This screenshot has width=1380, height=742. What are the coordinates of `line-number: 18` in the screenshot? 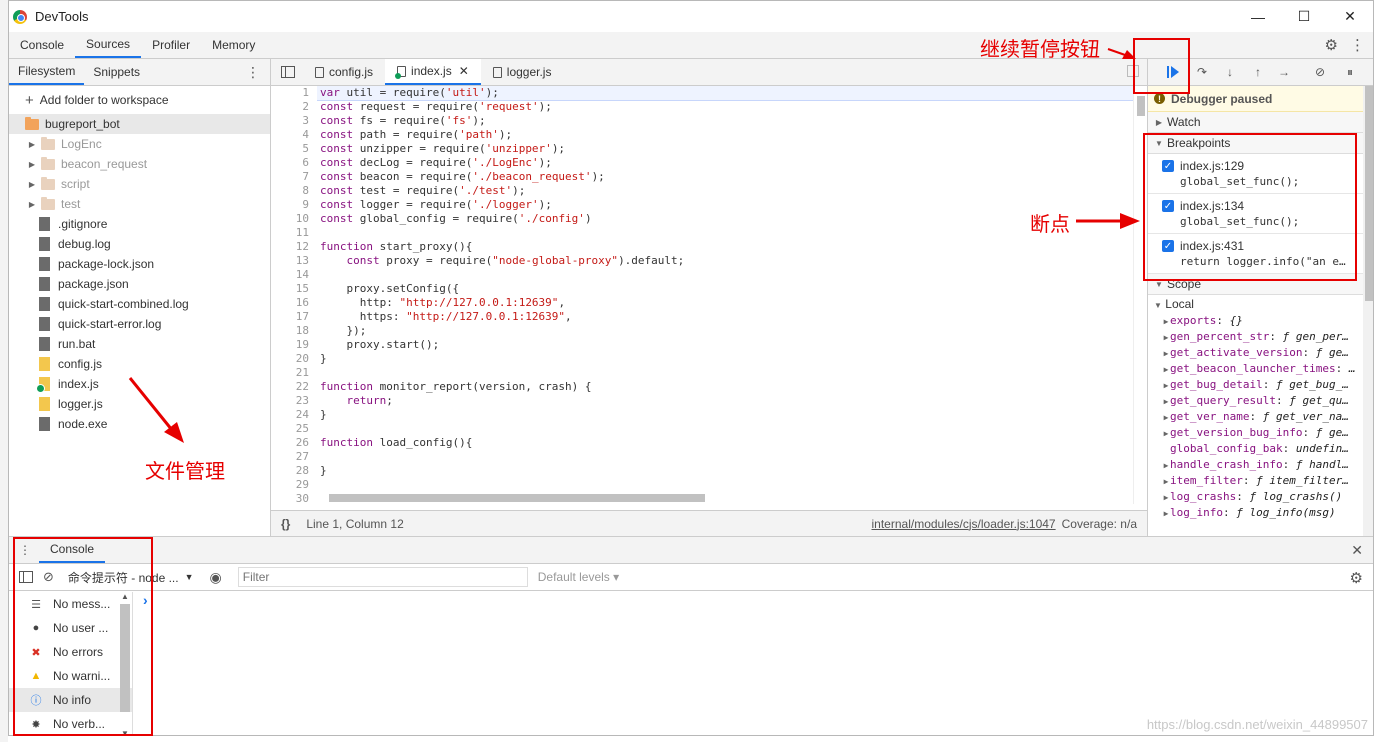 It's located at (294, 331).